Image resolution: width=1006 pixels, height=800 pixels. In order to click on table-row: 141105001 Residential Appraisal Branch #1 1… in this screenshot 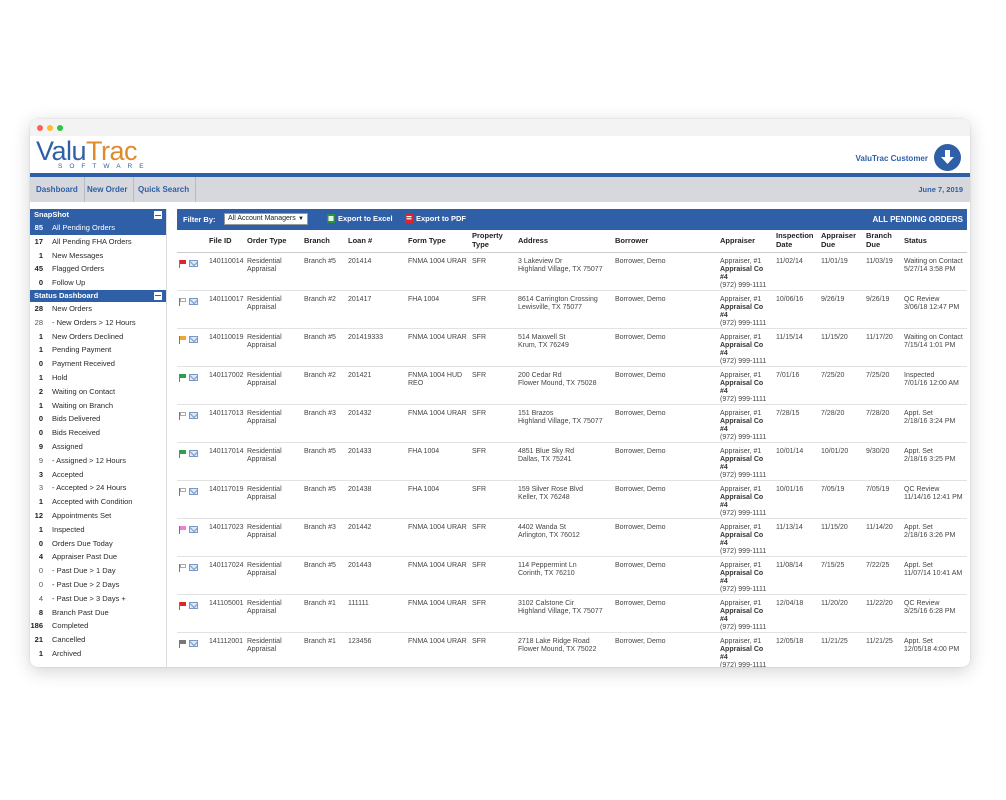, I will do `click(572, 613)`.